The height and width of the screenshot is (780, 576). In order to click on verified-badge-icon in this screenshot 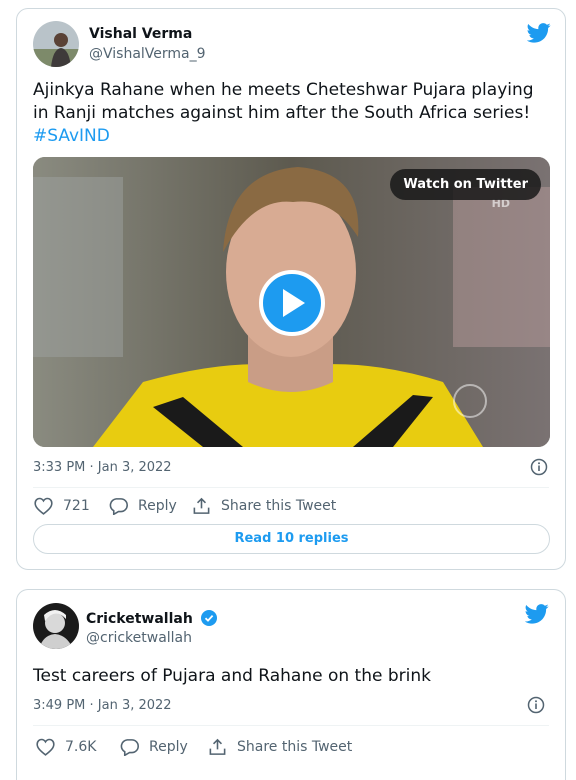, I will do `click(208, 618)`.